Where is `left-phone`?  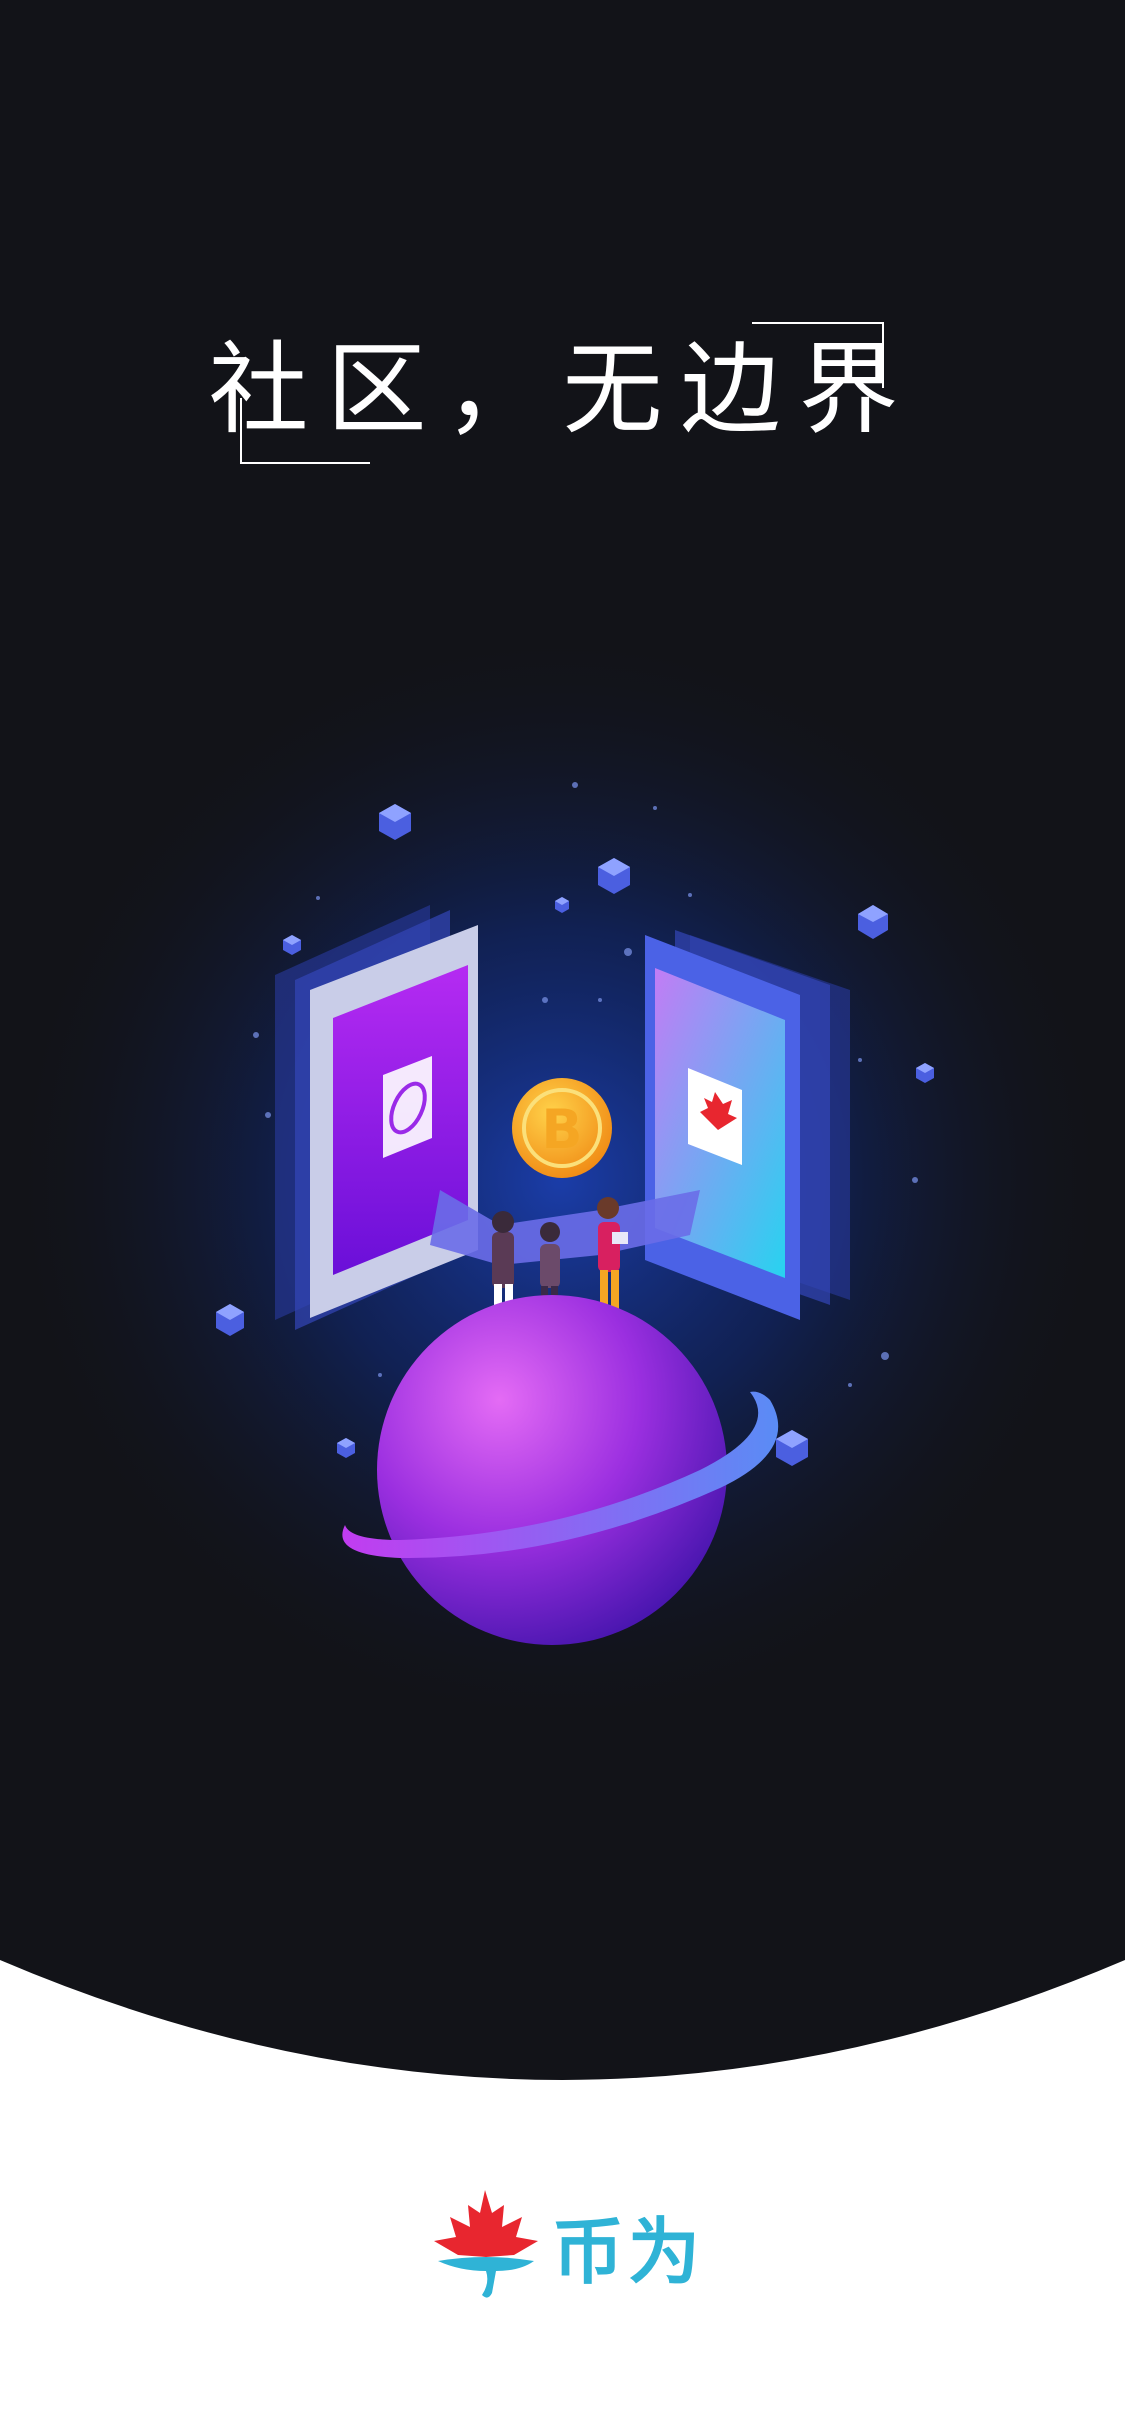 left-phone is located at coordinates (376, 1117).